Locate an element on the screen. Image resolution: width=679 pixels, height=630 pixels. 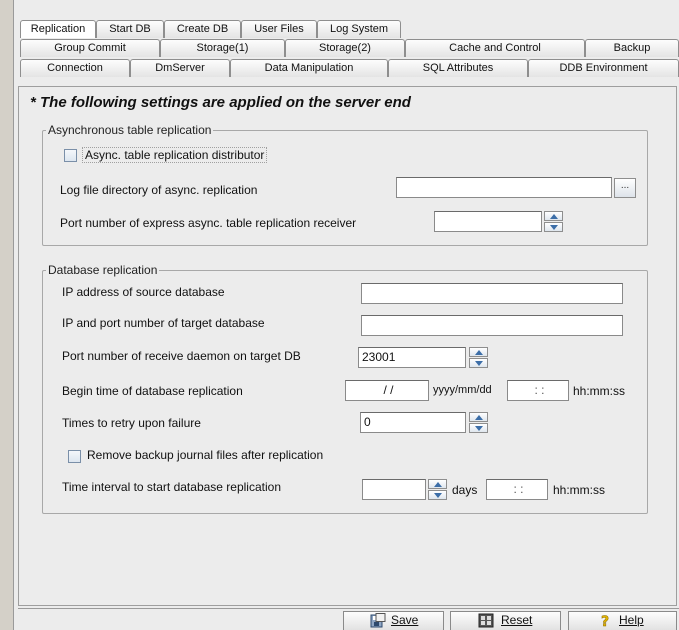
target-ip-field is located at coordinates (492, 325).